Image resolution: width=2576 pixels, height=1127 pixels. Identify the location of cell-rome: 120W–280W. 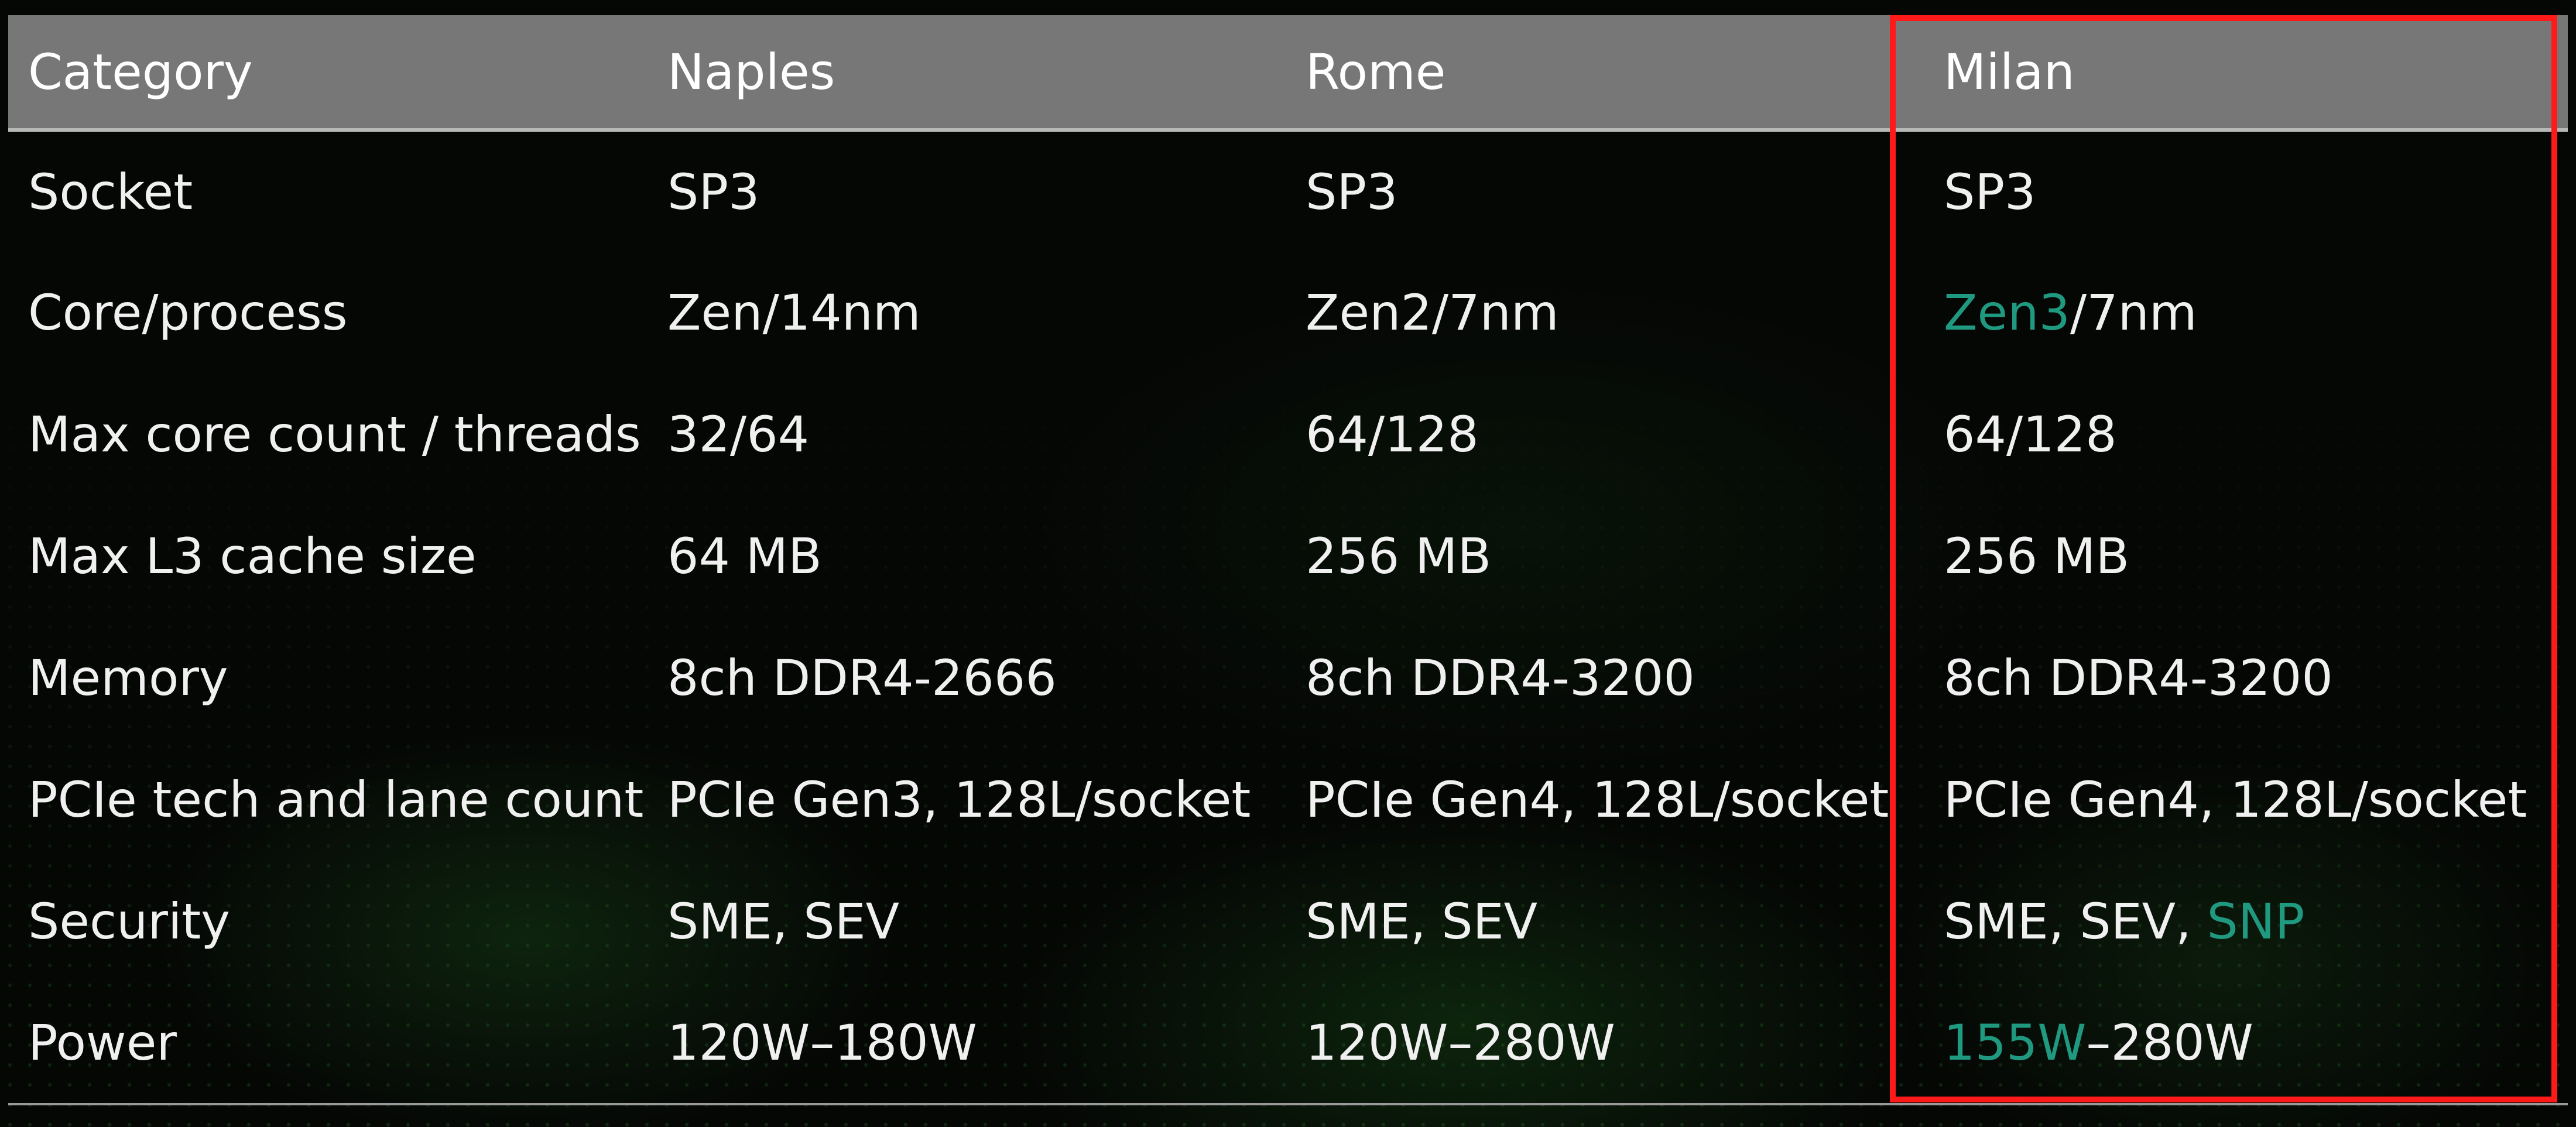
(1605, 1043).